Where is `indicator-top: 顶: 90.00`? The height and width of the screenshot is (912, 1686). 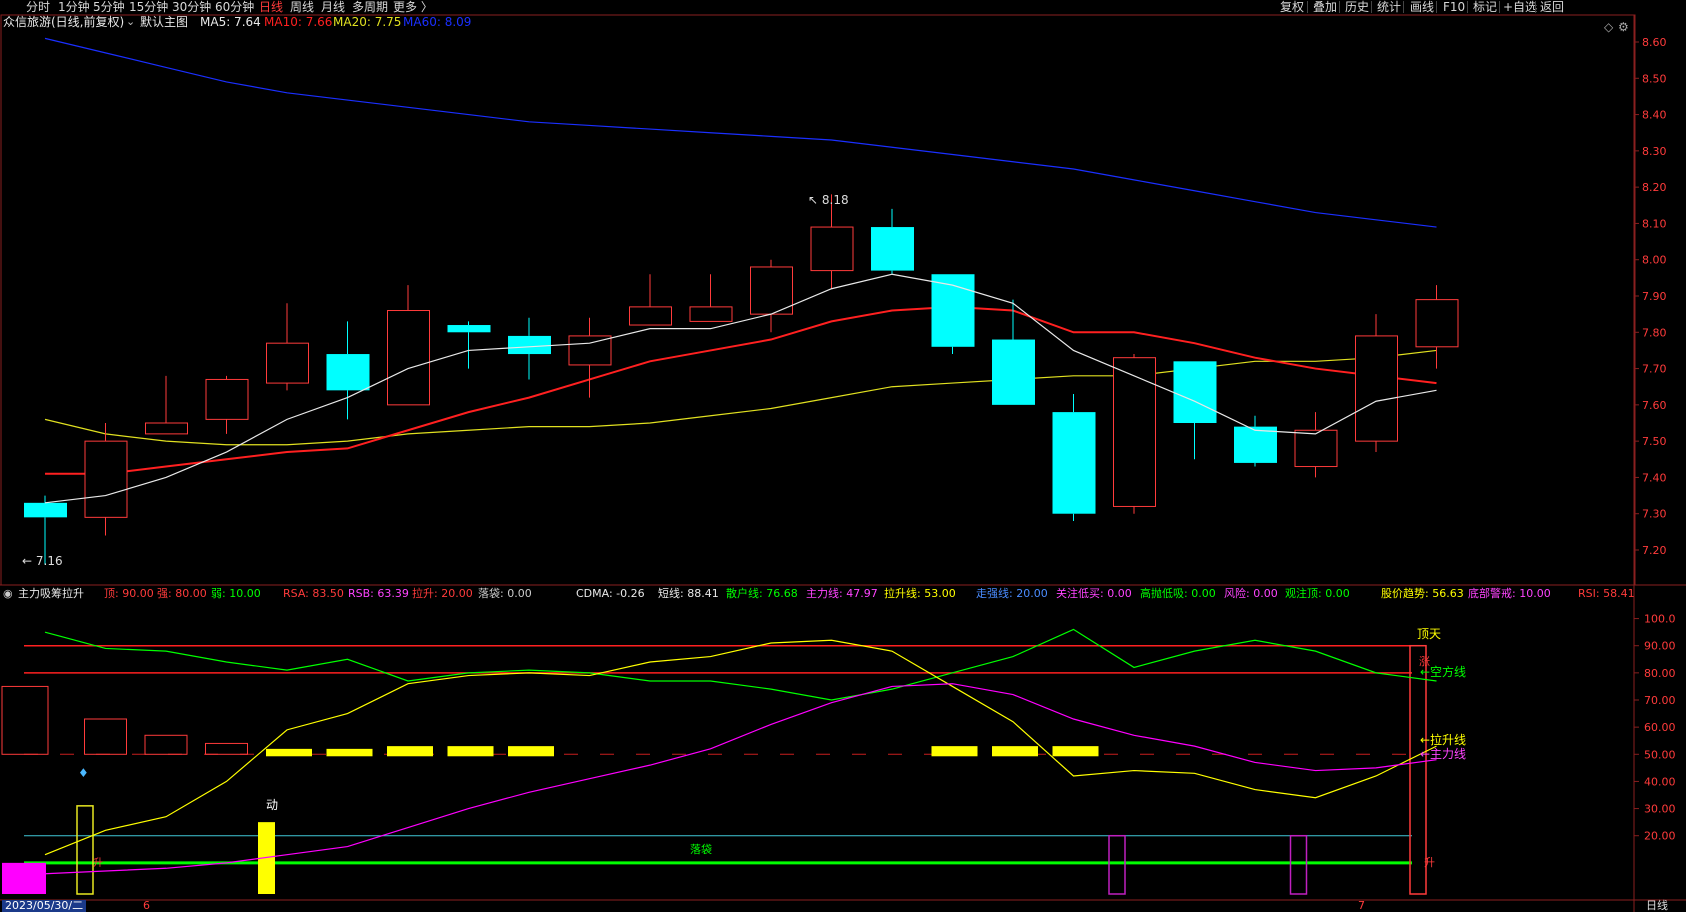 indicator-top: 顶: 90.00 is located at coordinates (129, 593).